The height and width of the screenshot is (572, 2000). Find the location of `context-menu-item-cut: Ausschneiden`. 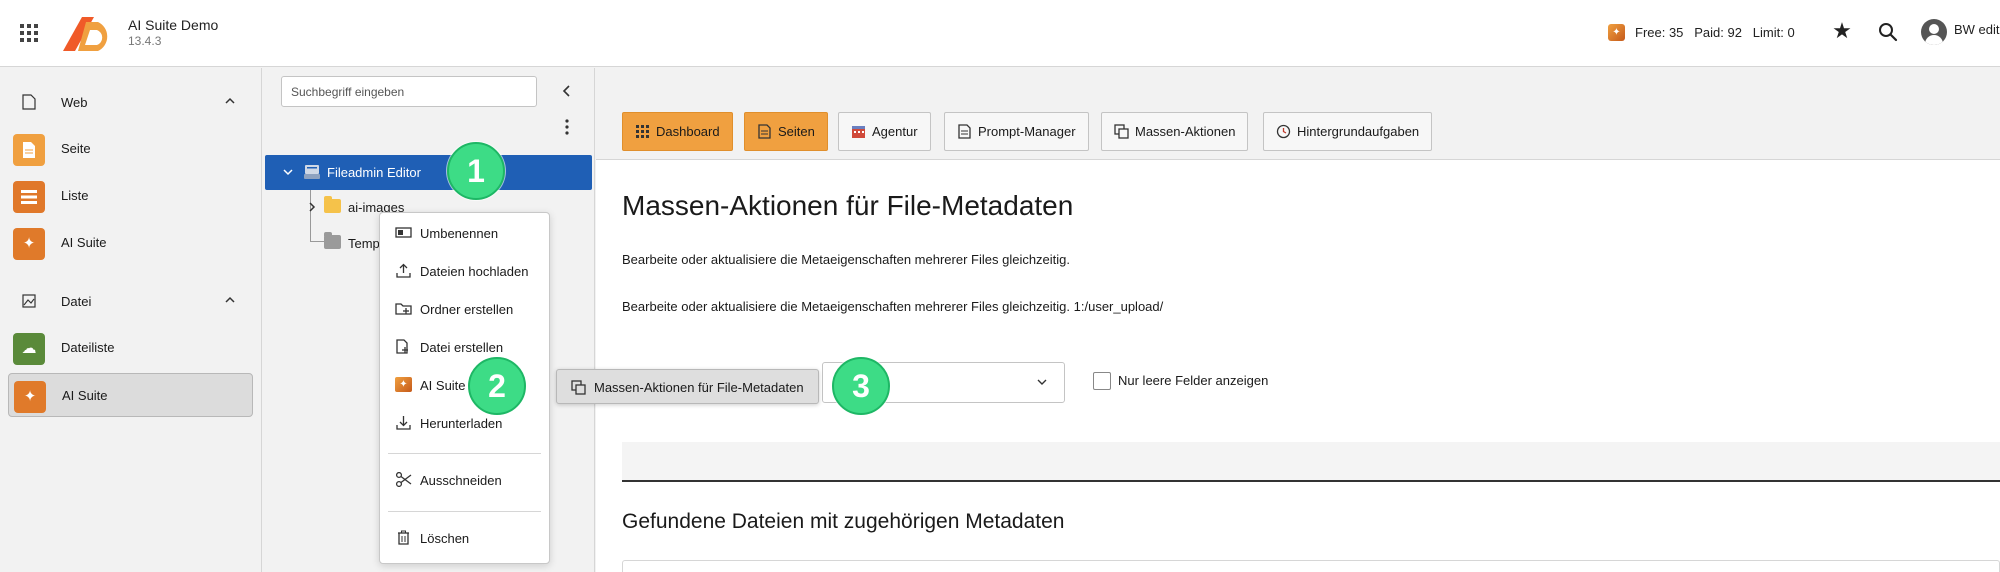

context-menu-item-cut: Ausschneiden is located at coordinates (464, 480).